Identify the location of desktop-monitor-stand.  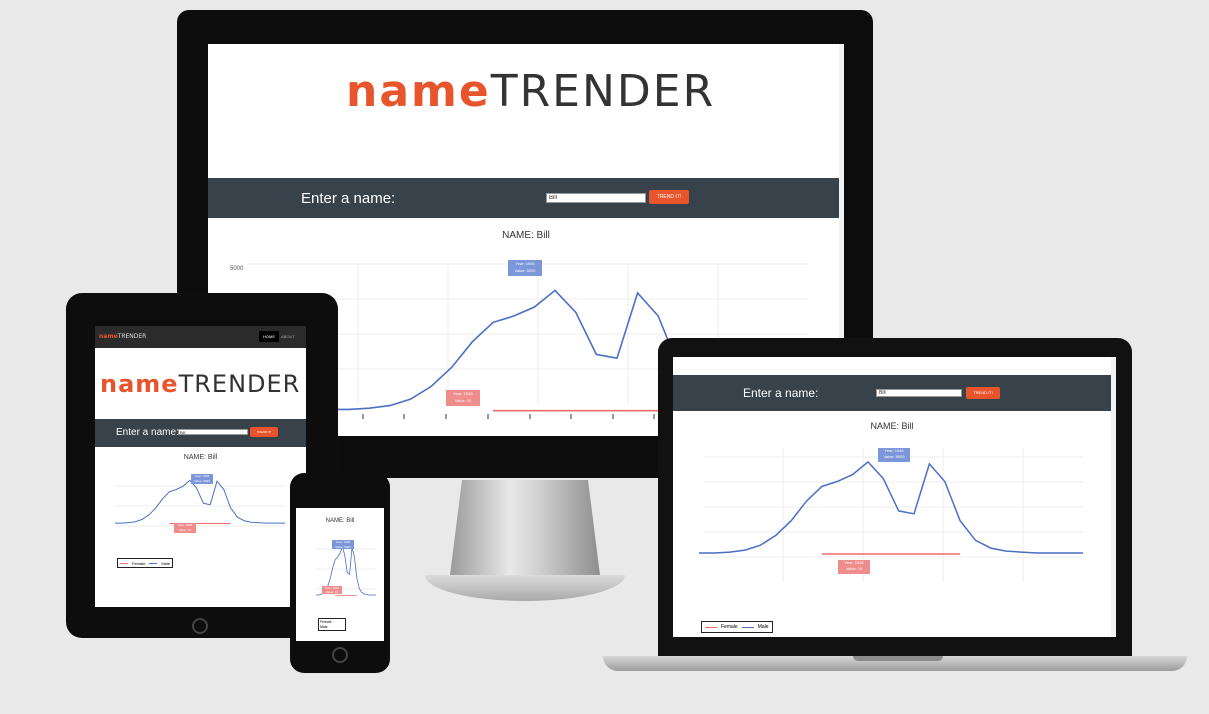
(525, 527).